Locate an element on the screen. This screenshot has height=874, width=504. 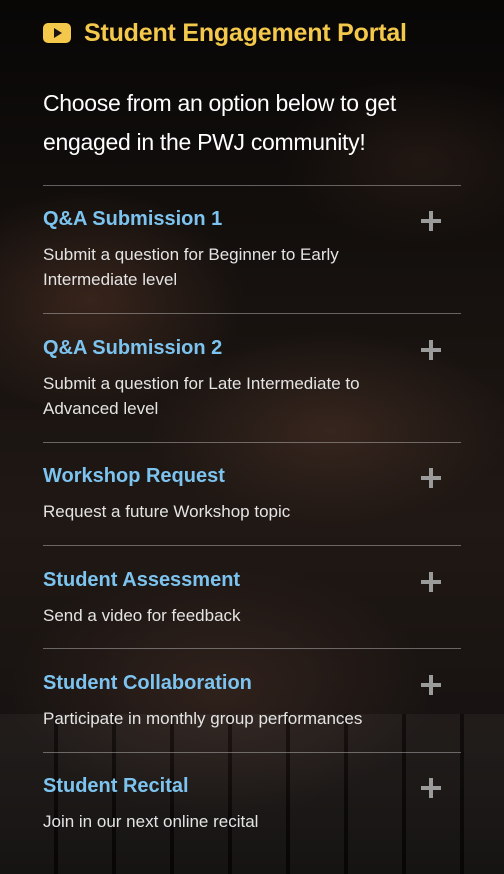
accordion-item-title: Q&A Submission 2 is located at coordinates (132, 348).